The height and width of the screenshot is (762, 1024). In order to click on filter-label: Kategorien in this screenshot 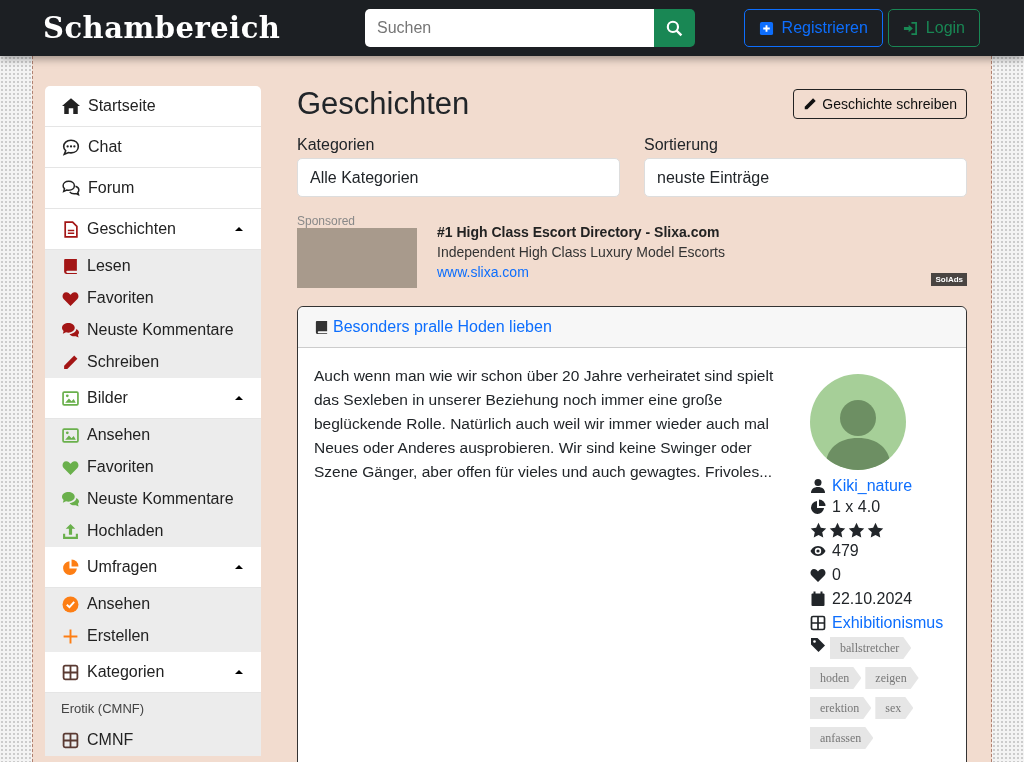, I will do `click(336, 145)`.